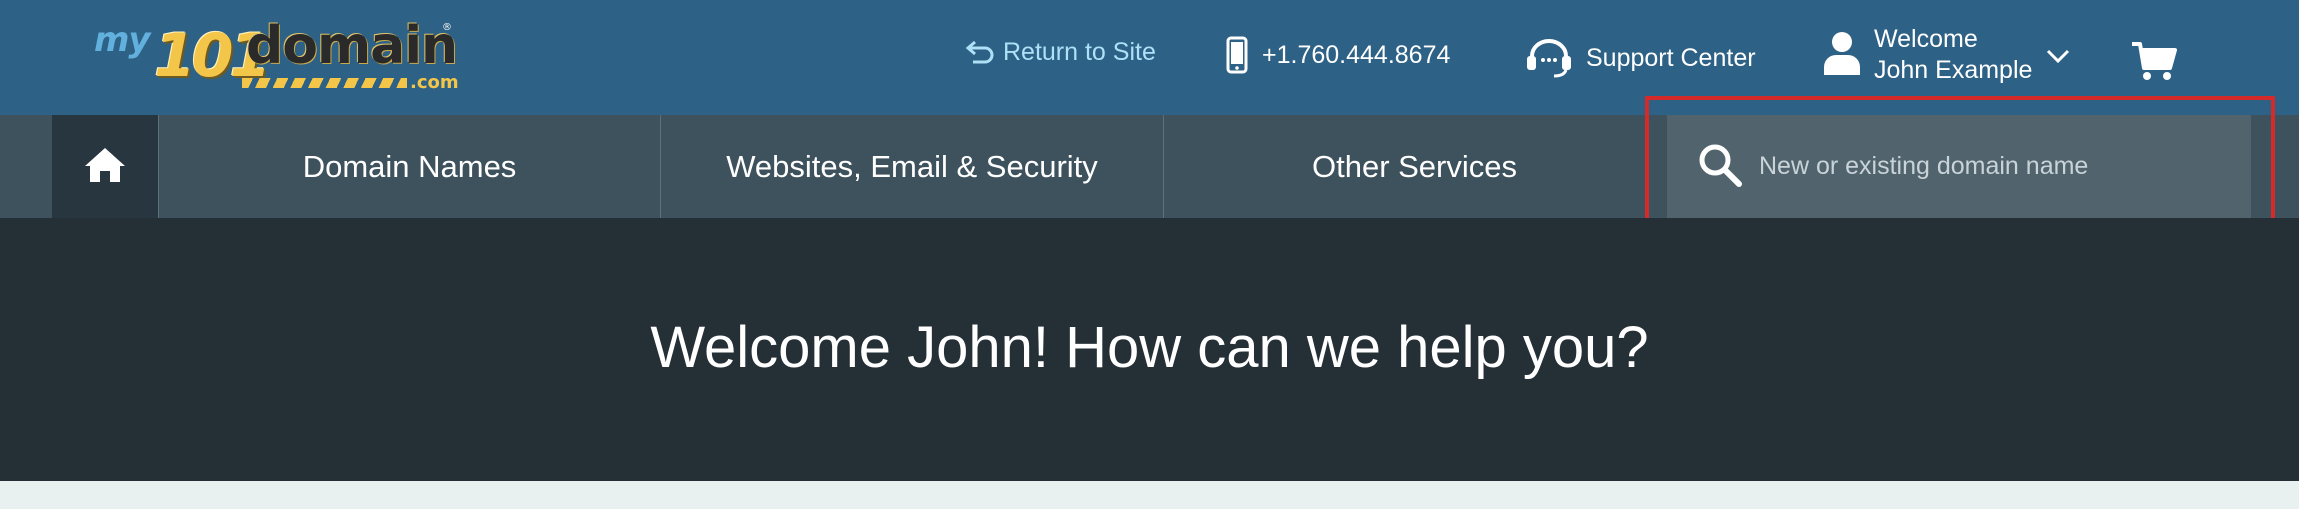  I want to click on nav-other-services-label: Other Services, so click(1414, 166).